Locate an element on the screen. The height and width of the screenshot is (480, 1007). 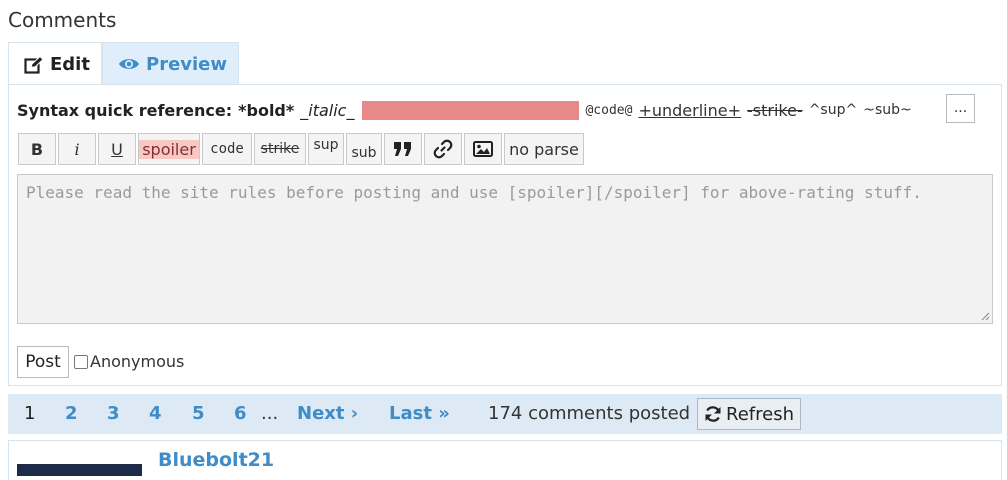
quote-icon is located at coordinates (402, 149).